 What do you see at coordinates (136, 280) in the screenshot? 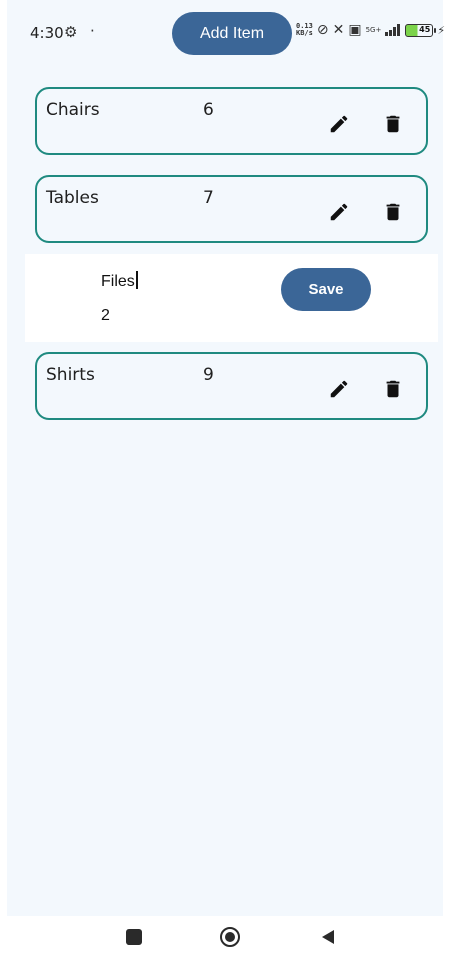
I see `text-cursor` at bounding box center [136, 280].